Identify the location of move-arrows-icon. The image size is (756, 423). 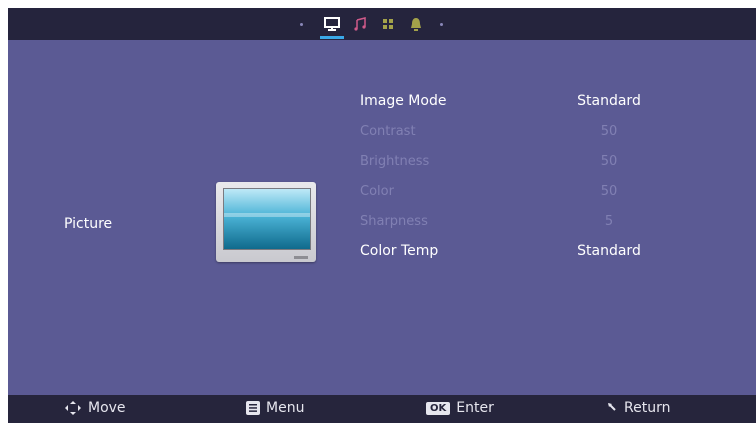
(73, 408).